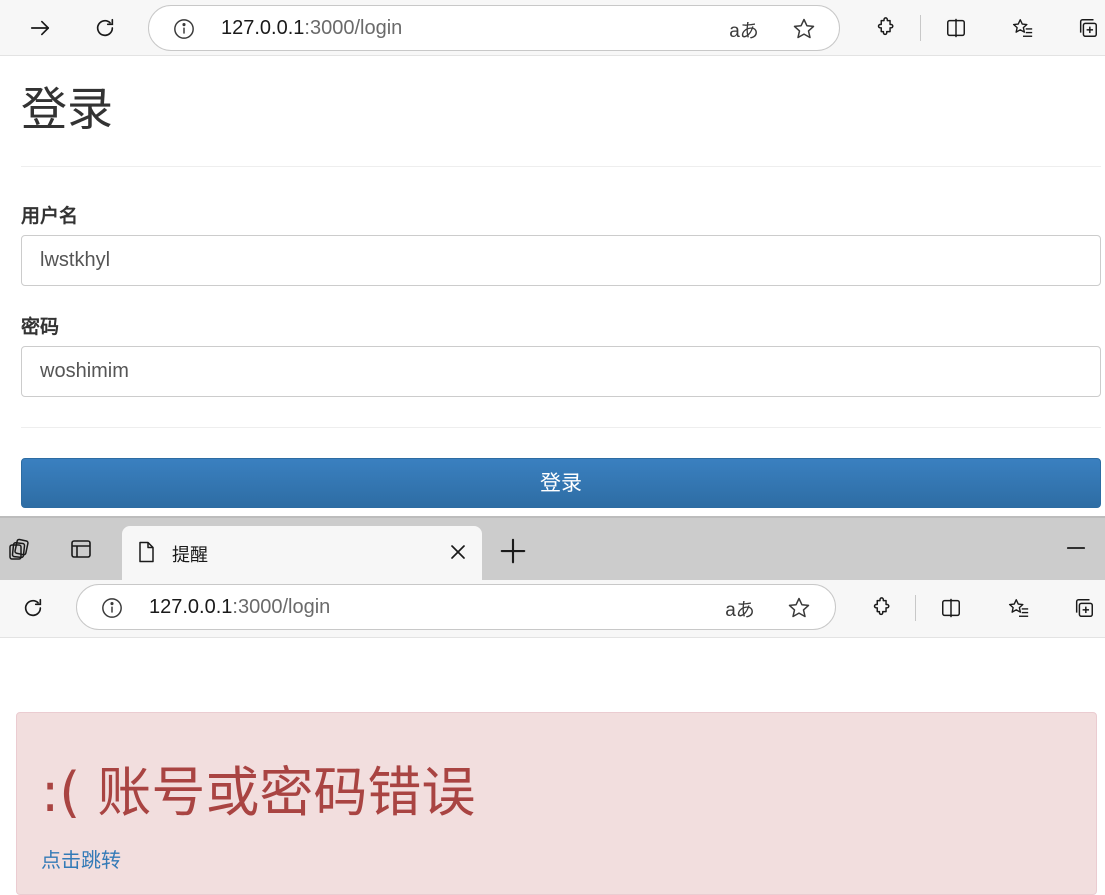 Image resolution: width=1105 pixels, height=895 pixels. I want to click on url-text: 127.0.0.1:3000/login, so click(311, 28).